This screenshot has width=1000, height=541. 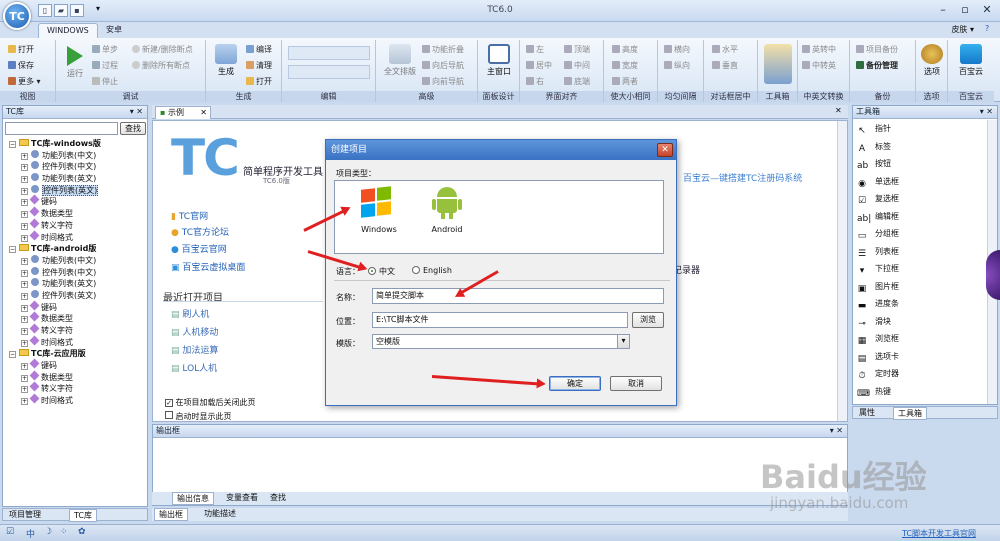 What do you see at coordinates (226, 60) in the screenshot?
I see `build-button: 生成` at bounding box center [226, 60].